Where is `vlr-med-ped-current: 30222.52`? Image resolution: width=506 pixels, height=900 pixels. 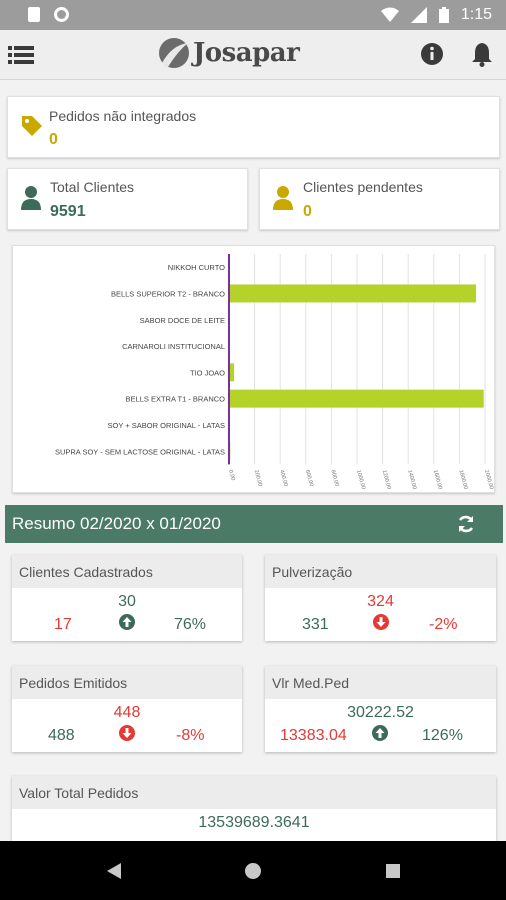
vlr-med-ped-current: 30222.52 is located at coordinates (380, 712).